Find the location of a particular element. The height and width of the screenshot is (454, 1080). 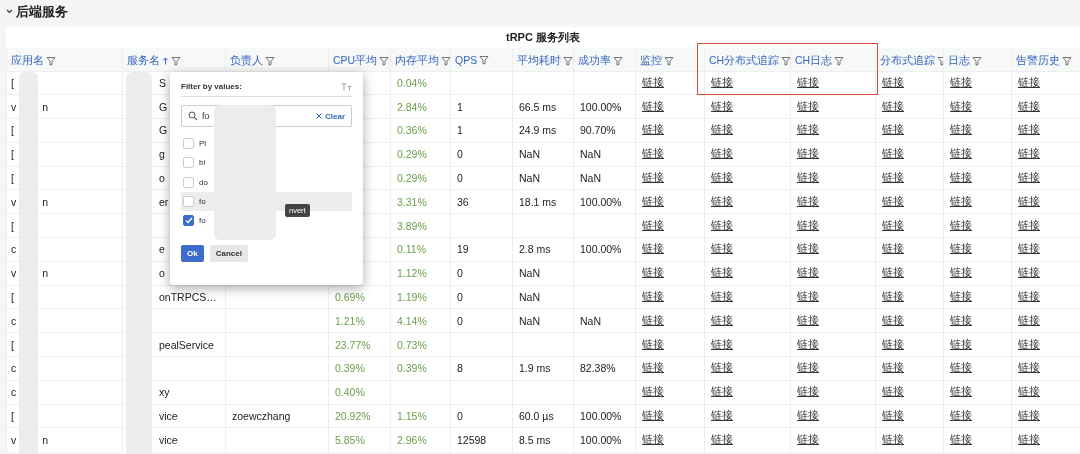

chevron-down-icon is located at coordinates (9, 11).